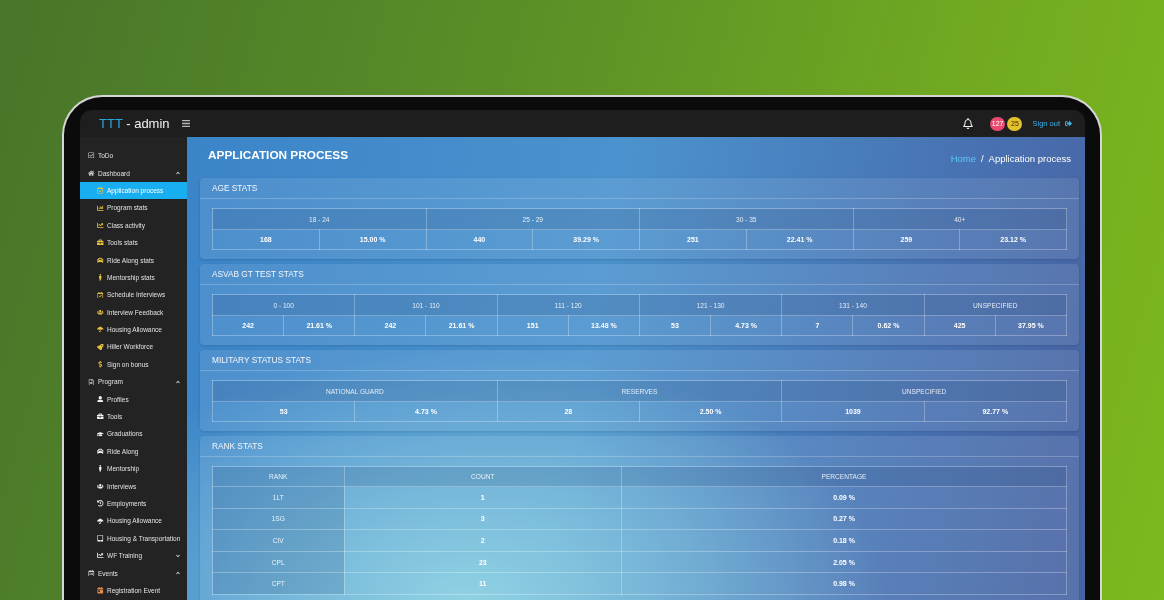 Image resolution: width=1164 pixels, height=600 pixels. Describe the element at coordinates (639, 446) in the screenshot. I see `card-title: RANK STATS` at that location.